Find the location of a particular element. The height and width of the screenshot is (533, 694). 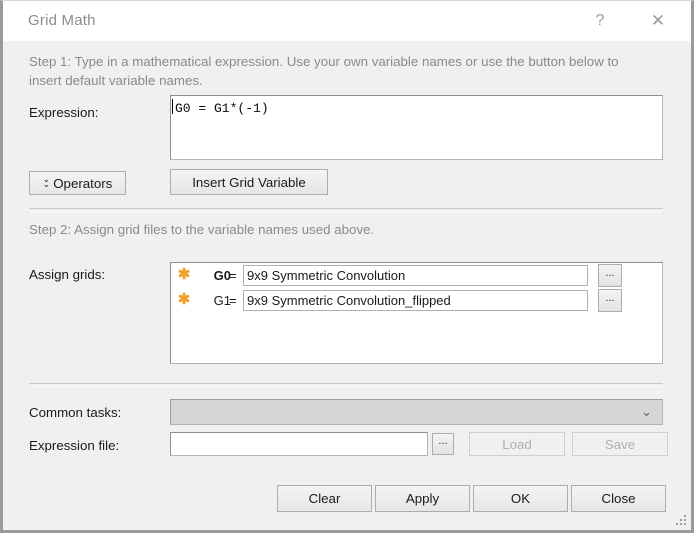

load-button: Load is located at coordinates (517, 444).